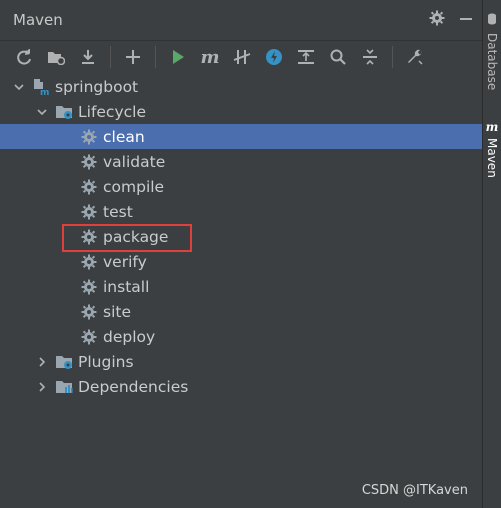  Describe the element at coordinates (134, 161) in the screenshot. I see `tree-label: validate` at that location.